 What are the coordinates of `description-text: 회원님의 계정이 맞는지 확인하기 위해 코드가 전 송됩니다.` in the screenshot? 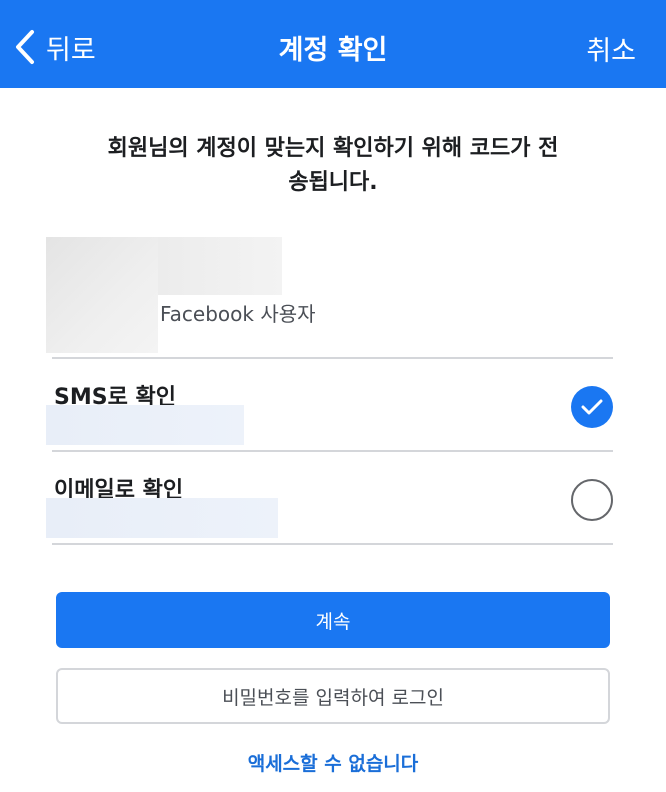 It's located at (333, 166).